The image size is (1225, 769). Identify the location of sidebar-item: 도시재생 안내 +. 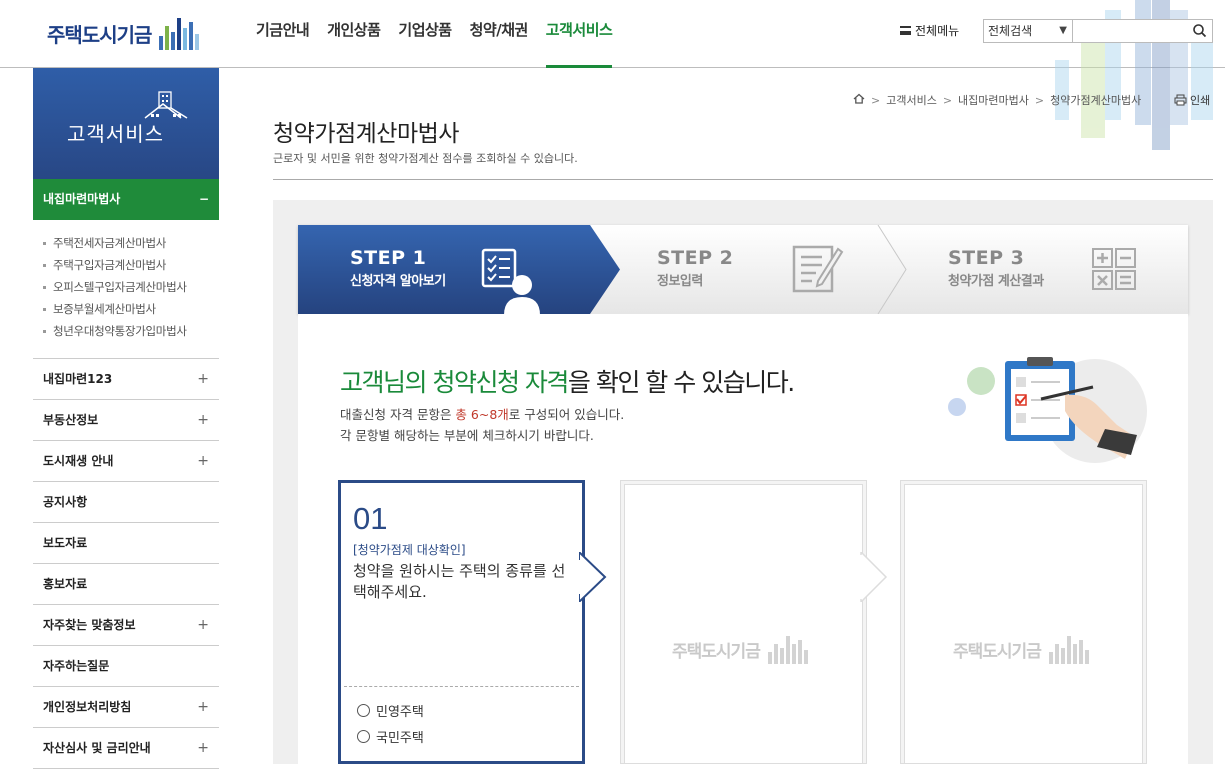
(126, 461).